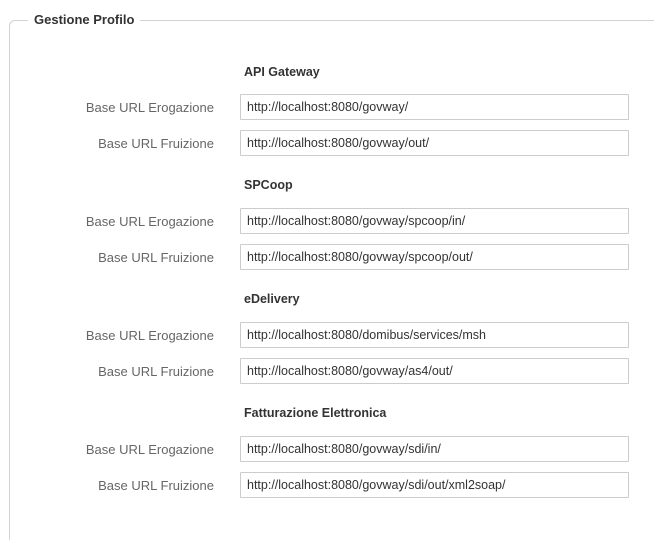 The image size is (654, 540). What do you see at coordinates (434, 371) in the screenshot?
I see `edelivery-fruizione-input` at bounding box center [434, 371].